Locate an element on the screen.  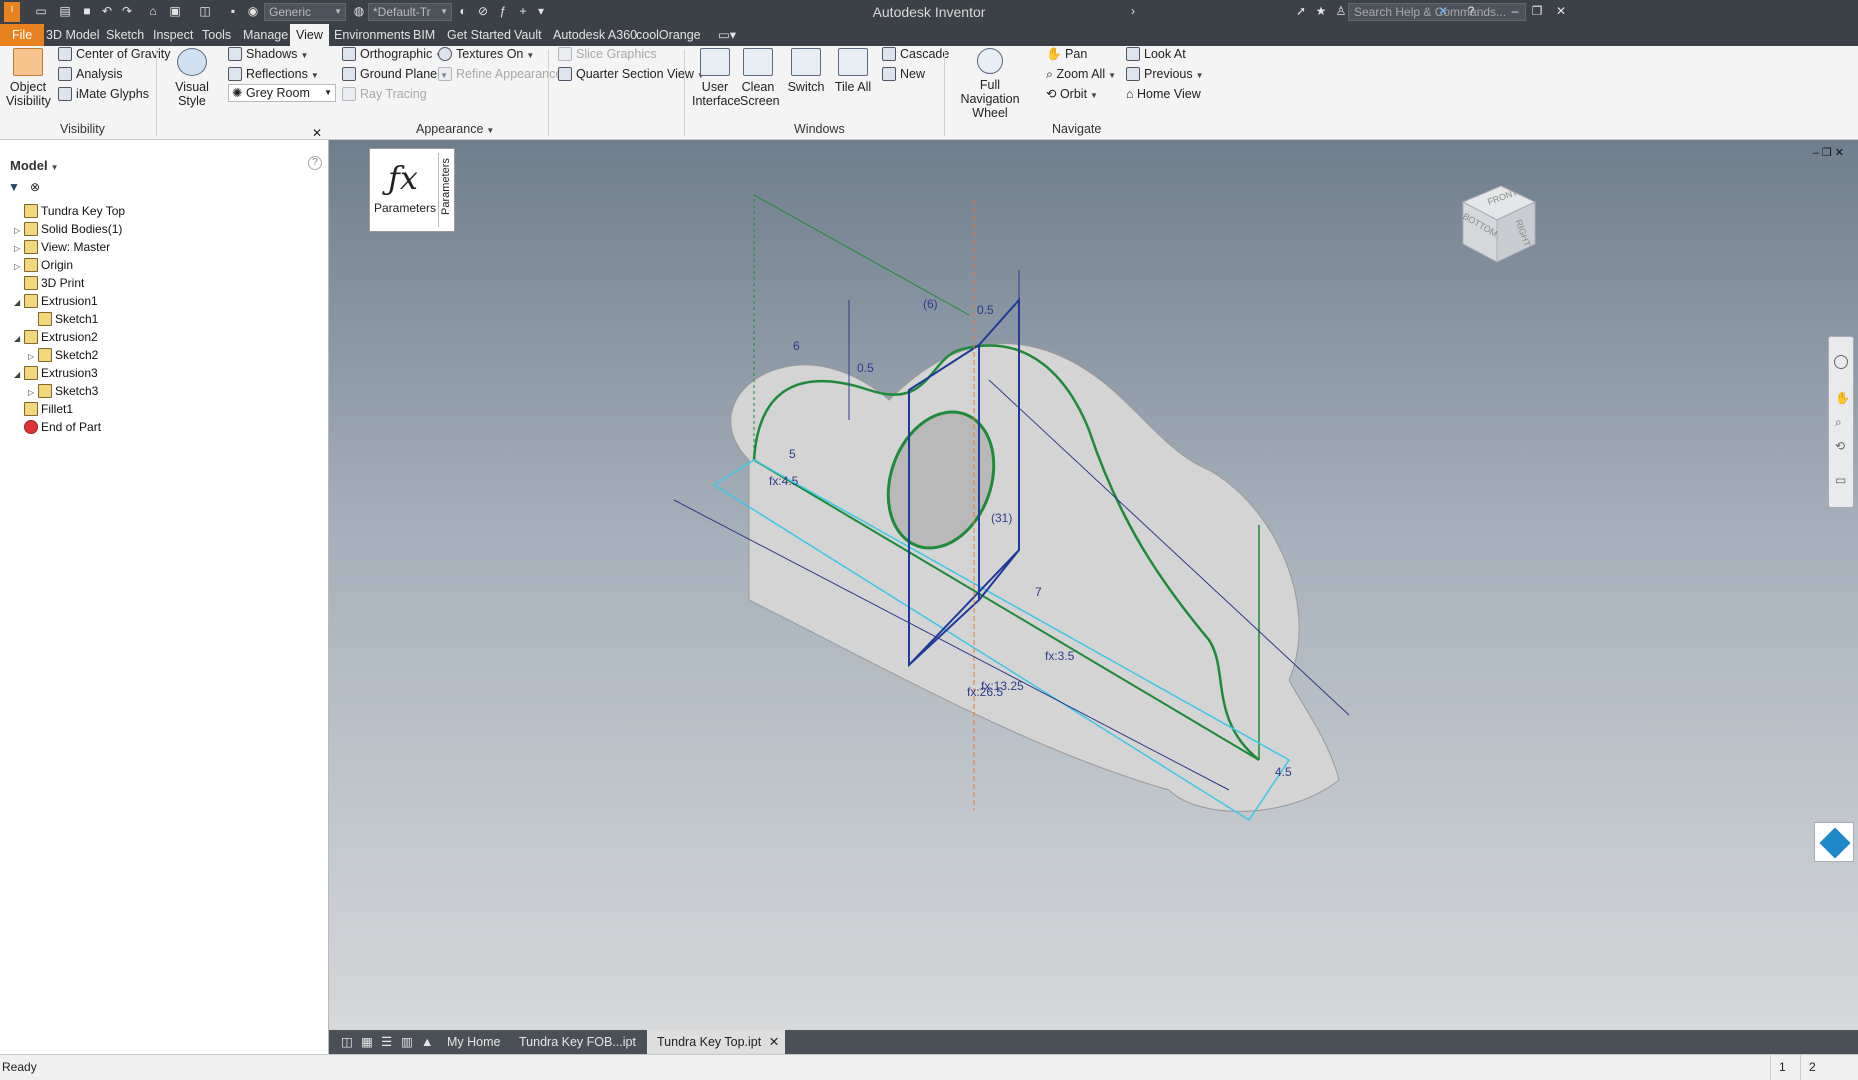
restore-window-icon: ❐ is located at coordinates (1537, 11).